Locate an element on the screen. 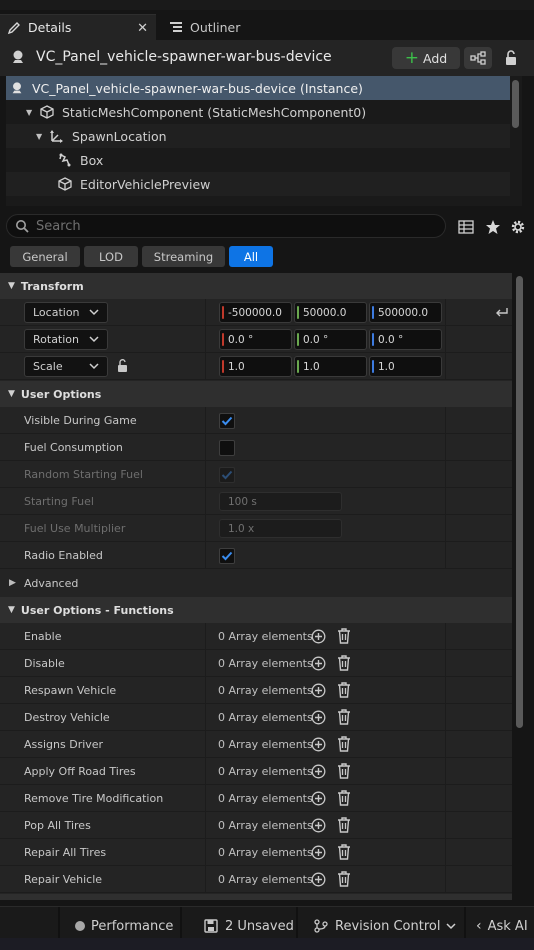 This screenshot has height=950, width=534. section-user-options-functions: ▼ User Options - Functions is located at coordinates (256, 610).